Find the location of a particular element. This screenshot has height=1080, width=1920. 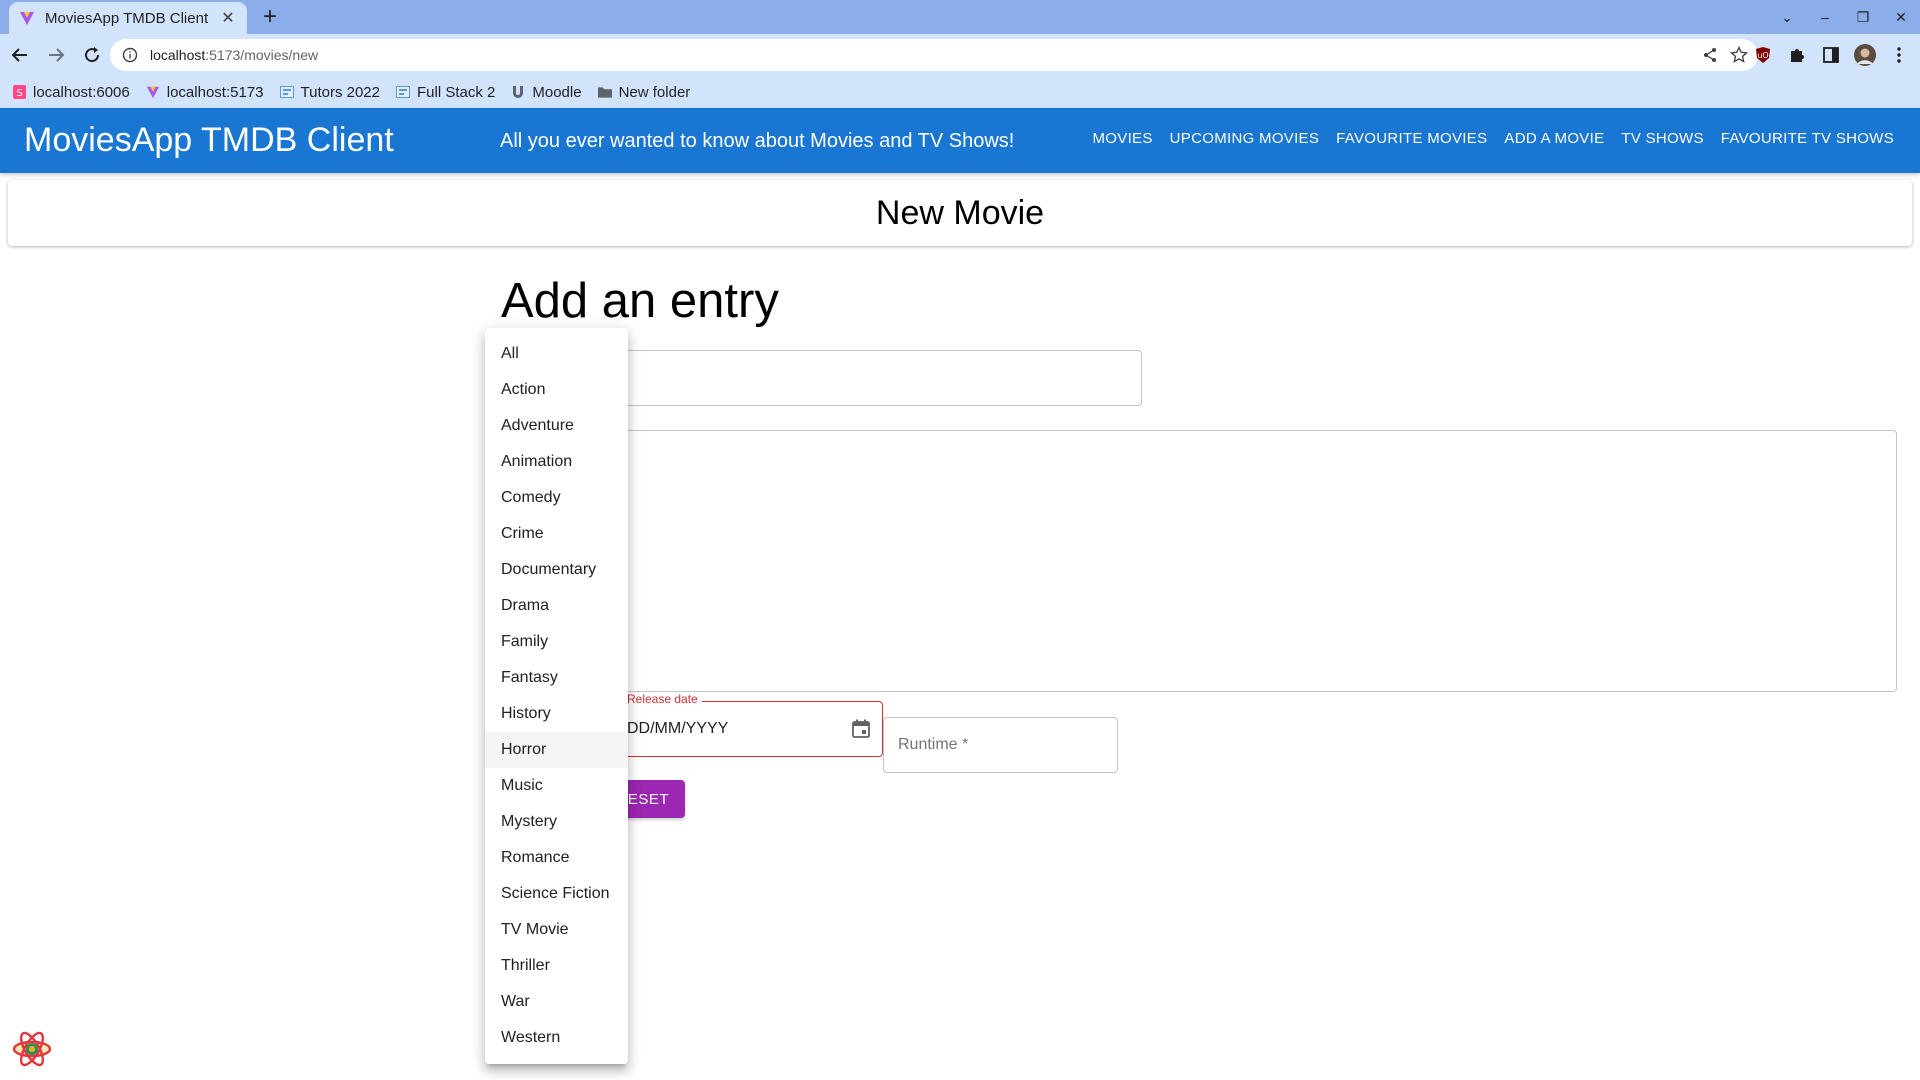

back-button is located at coordinates (20, 55).